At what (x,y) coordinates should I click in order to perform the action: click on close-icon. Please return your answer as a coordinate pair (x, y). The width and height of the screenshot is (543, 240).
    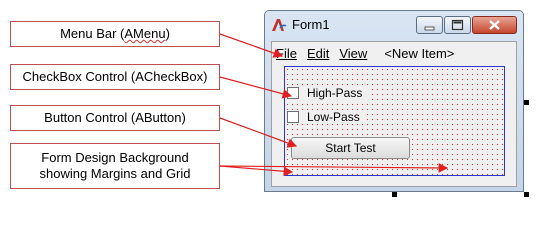
    Looking at the image, I should click on (494, 25).